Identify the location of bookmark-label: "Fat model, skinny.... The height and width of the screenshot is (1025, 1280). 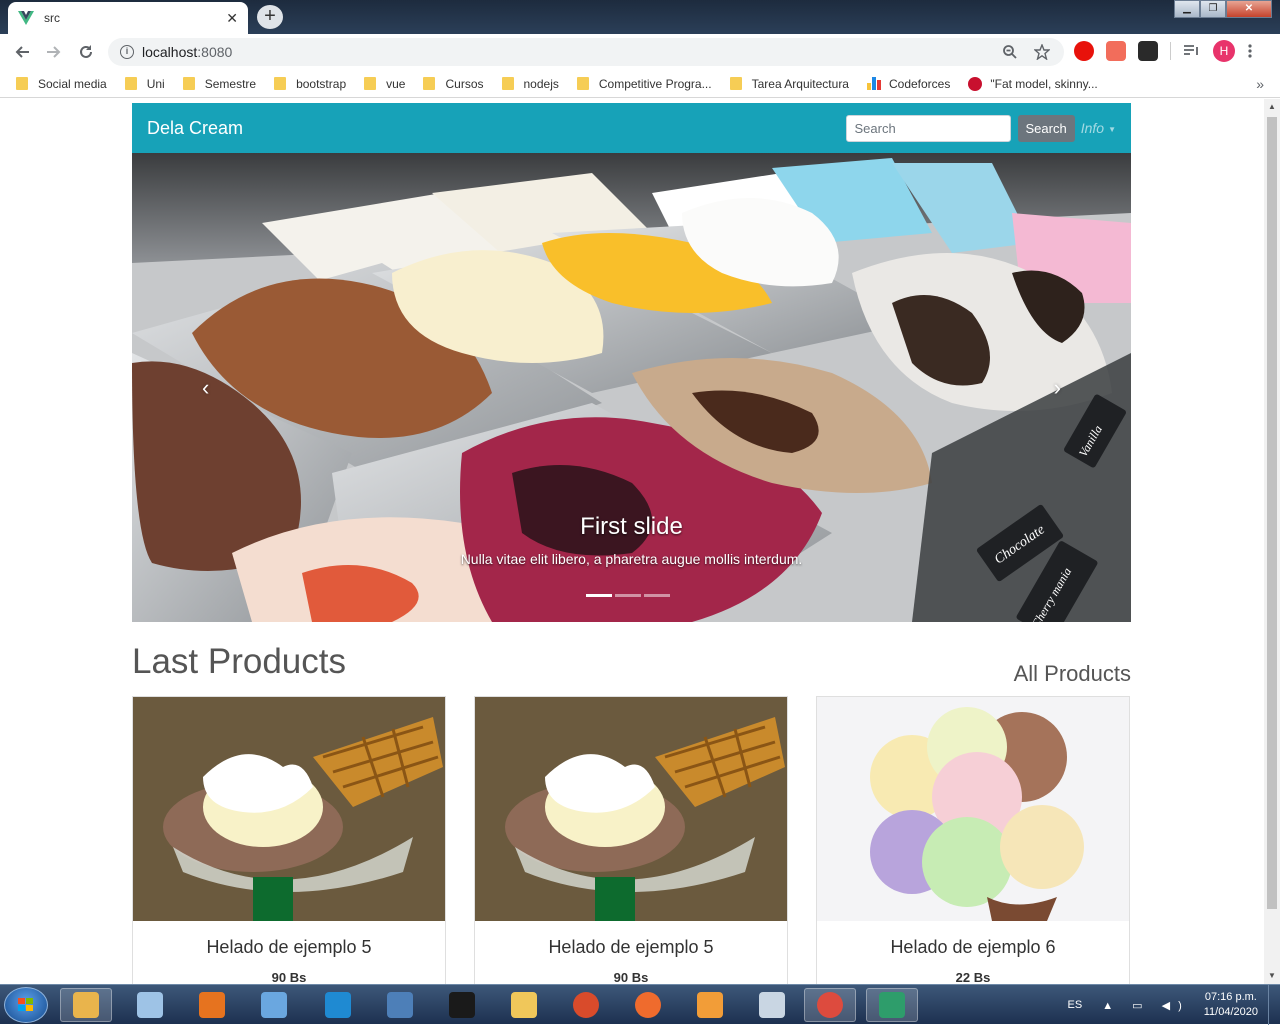
(1044, 83).